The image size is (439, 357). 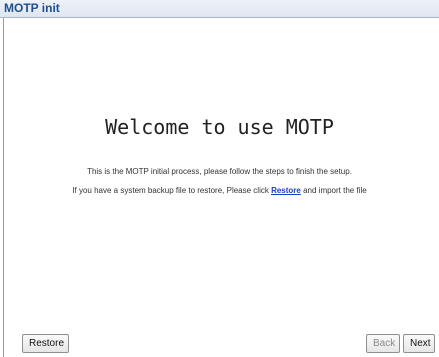 I want to click on welcome-heading: Welcome to use MOTP, so click(x=219, y=127).